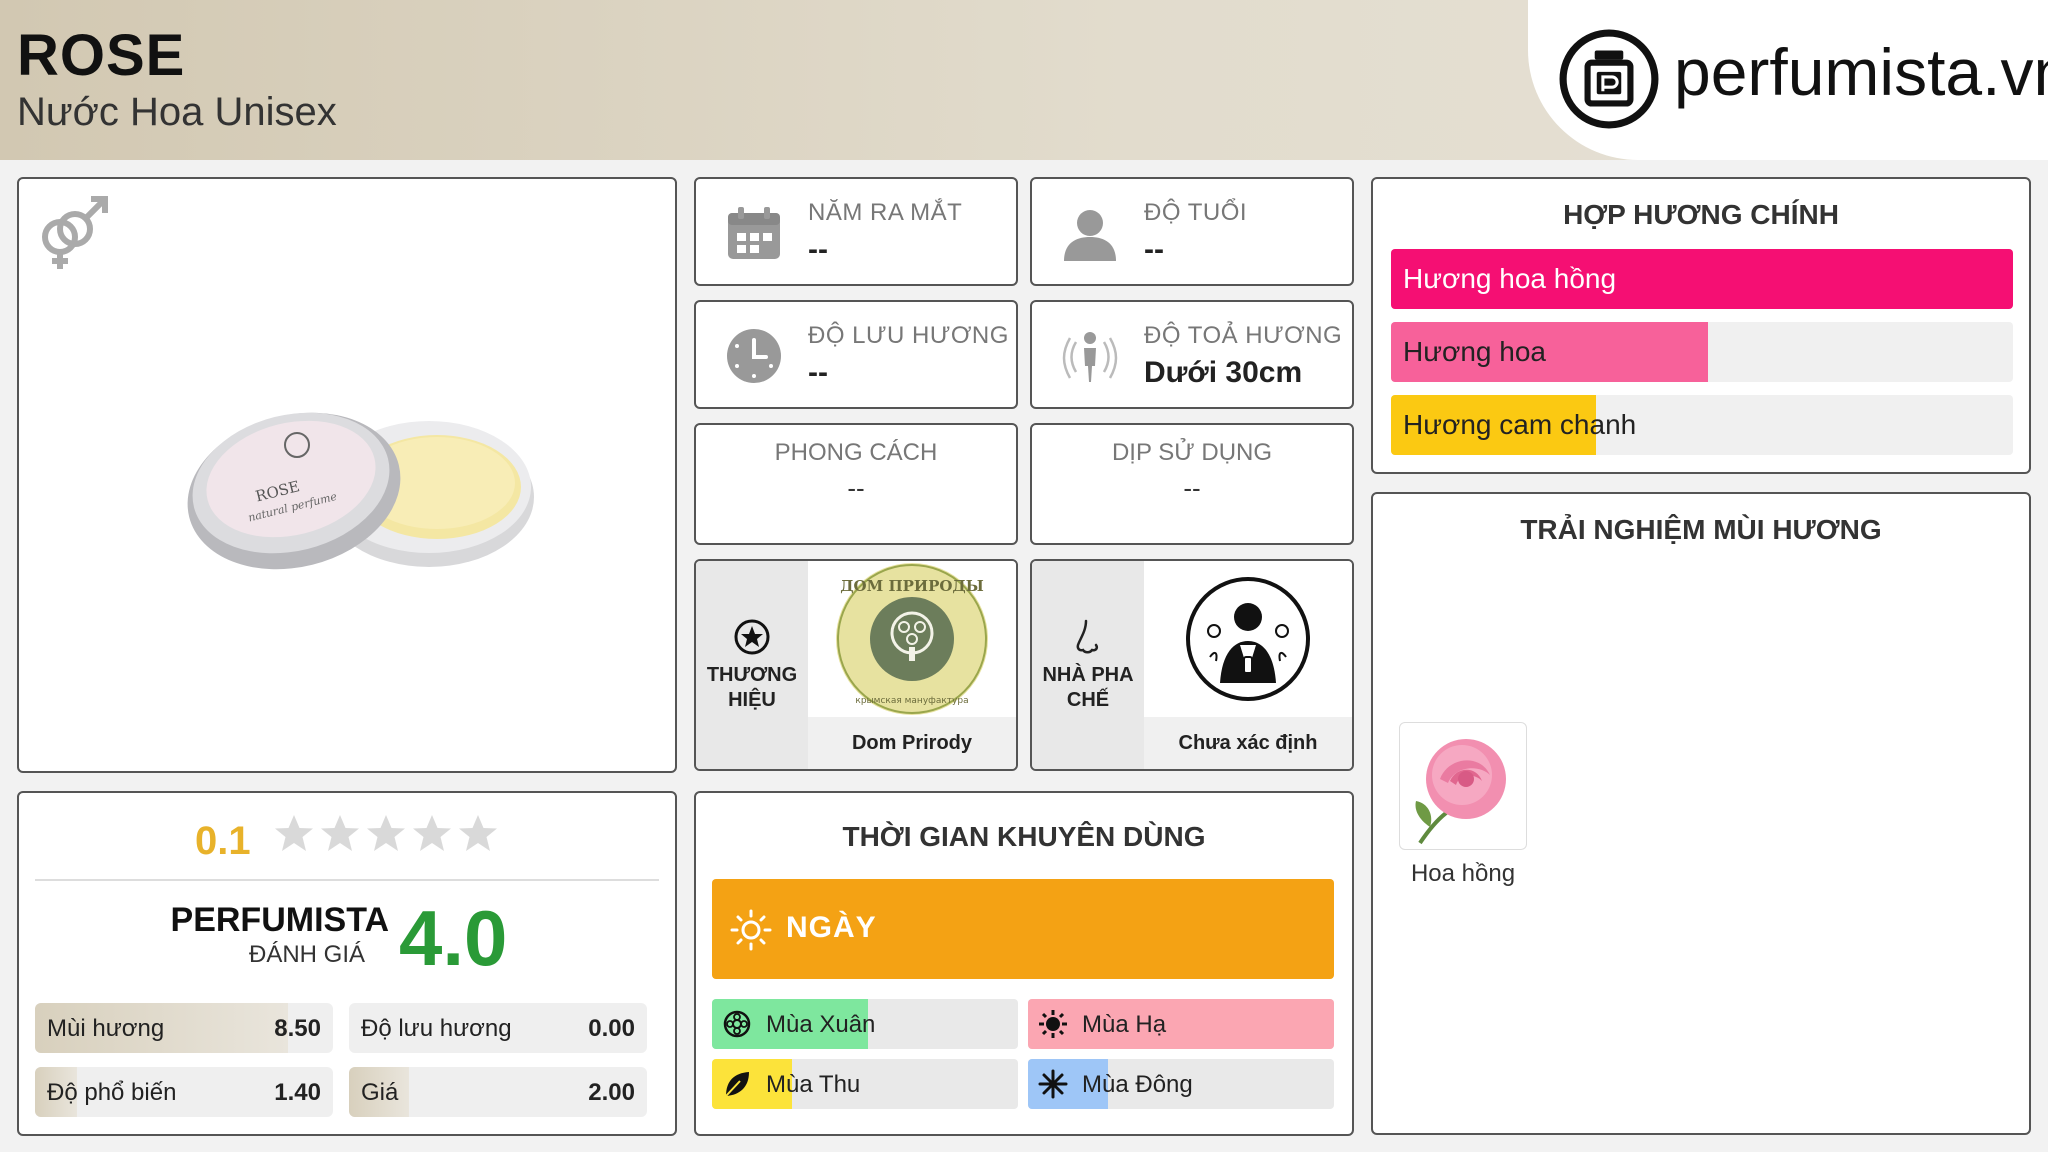  What do you see at coordinates (1053, 1084) in the screenshot?
I see `snowflake-icon` at bounding box center [1053, 1084].